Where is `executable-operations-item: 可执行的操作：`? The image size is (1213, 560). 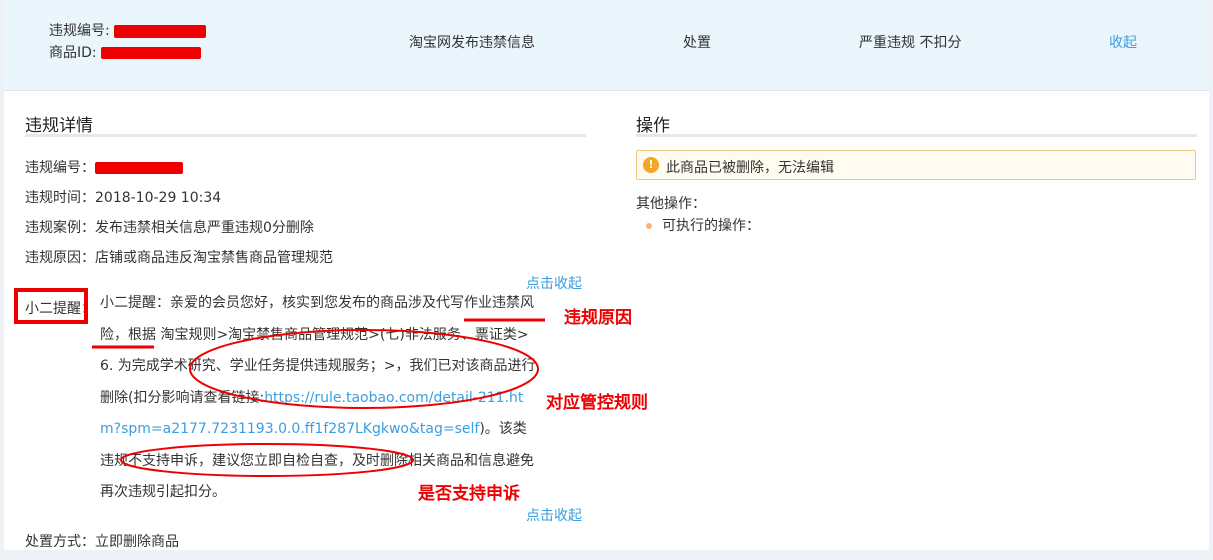
executable-operations-item: 可执行的操作： is located at coordinates (703, 225).